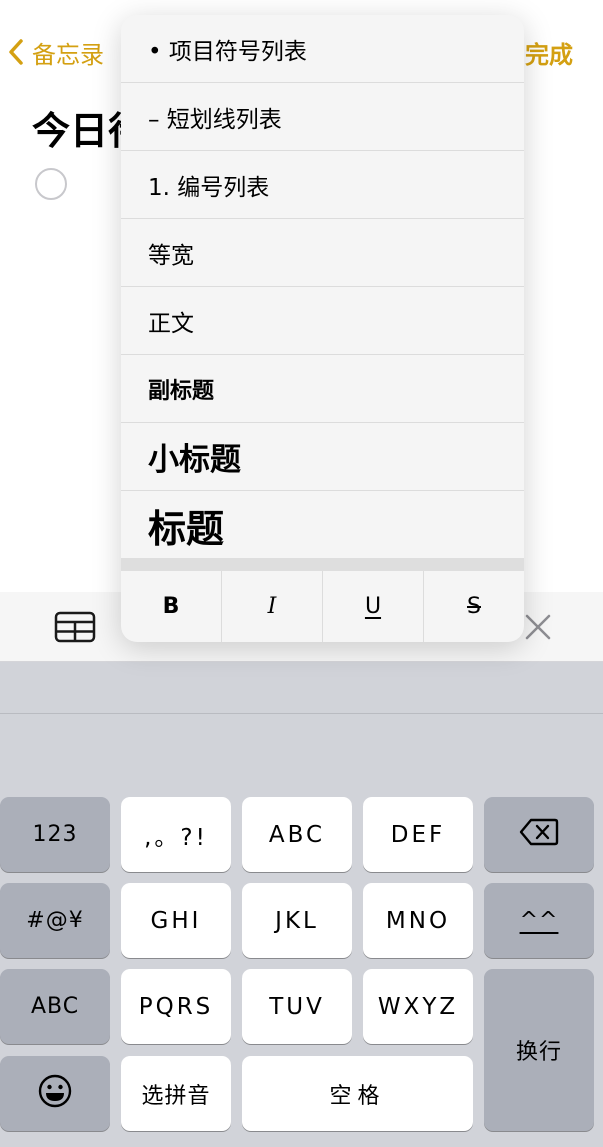 This screenshot has width=603, height=1147. Describe the element at coordinates (171, 606) in the screenshot. I see `bold-button: B` at that location.